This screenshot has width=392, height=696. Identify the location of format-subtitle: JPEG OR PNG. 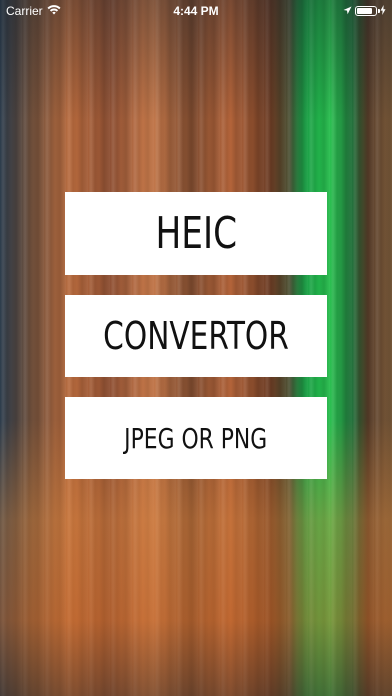
(196, 438).